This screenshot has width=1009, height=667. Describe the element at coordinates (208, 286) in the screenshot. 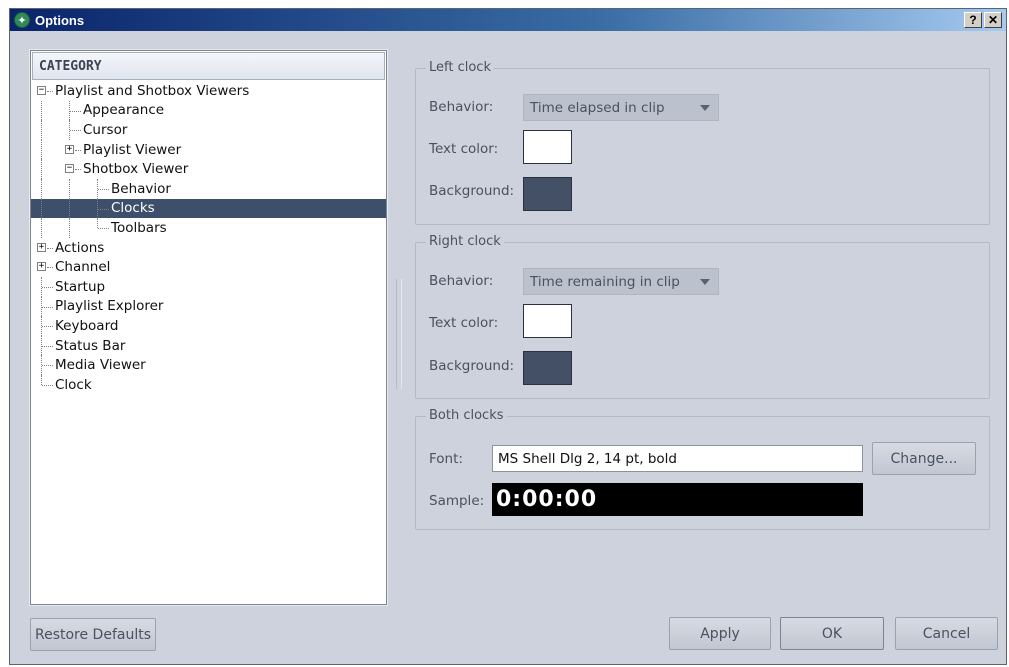

I see `tree-item: Startup` at that location.